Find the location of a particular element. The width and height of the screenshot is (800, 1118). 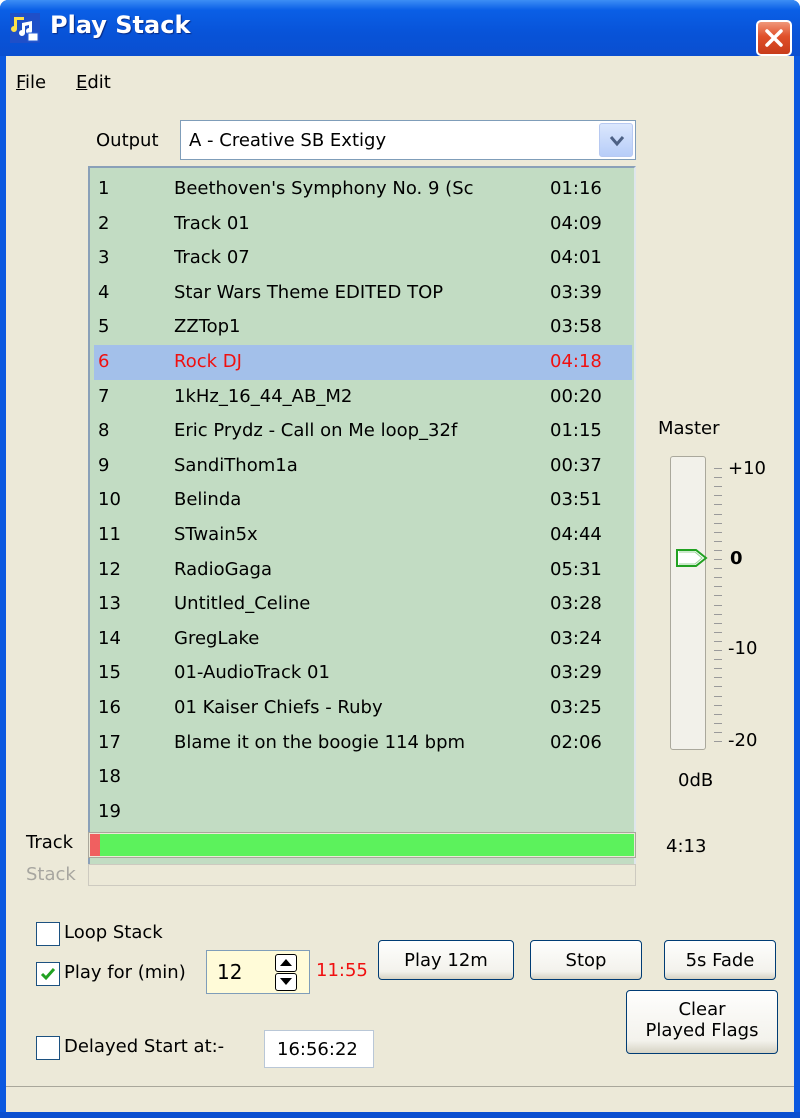

playlist-row: 12 RadioGaga 05:31 is located at coordinates (363, 570).